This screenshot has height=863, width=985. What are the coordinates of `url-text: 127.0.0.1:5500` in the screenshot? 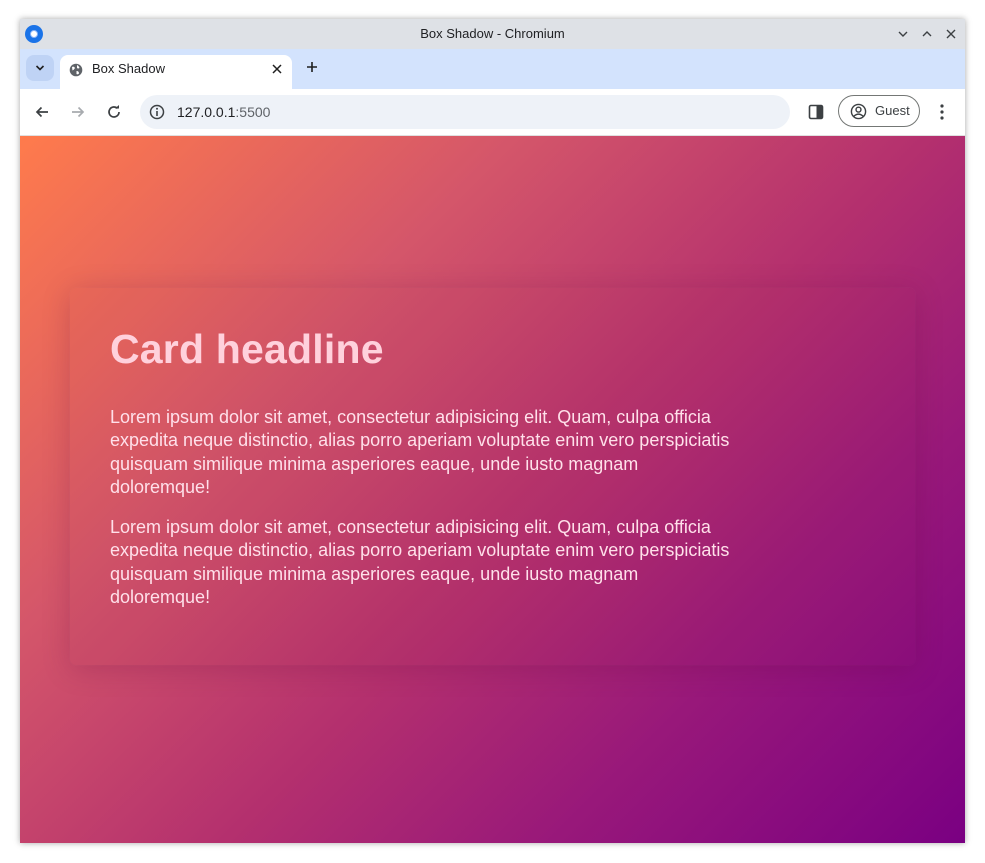 It's located at (223, 112).